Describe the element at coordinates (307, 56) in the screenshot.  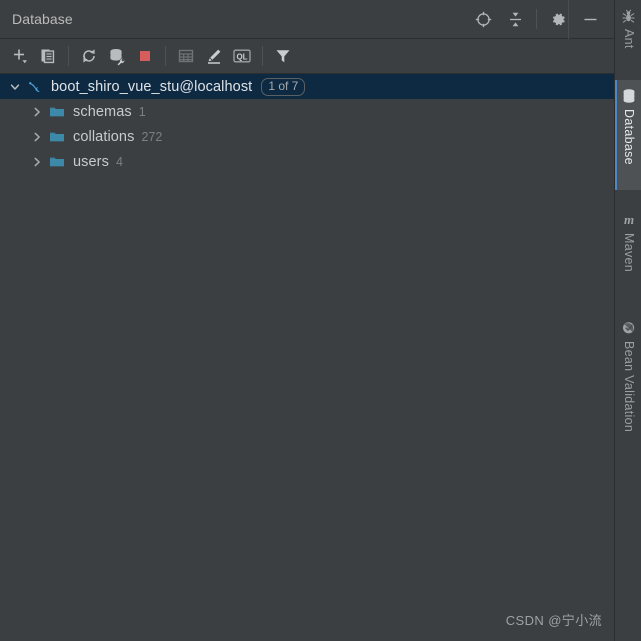
I see `database-toolbar: QL` at that location.